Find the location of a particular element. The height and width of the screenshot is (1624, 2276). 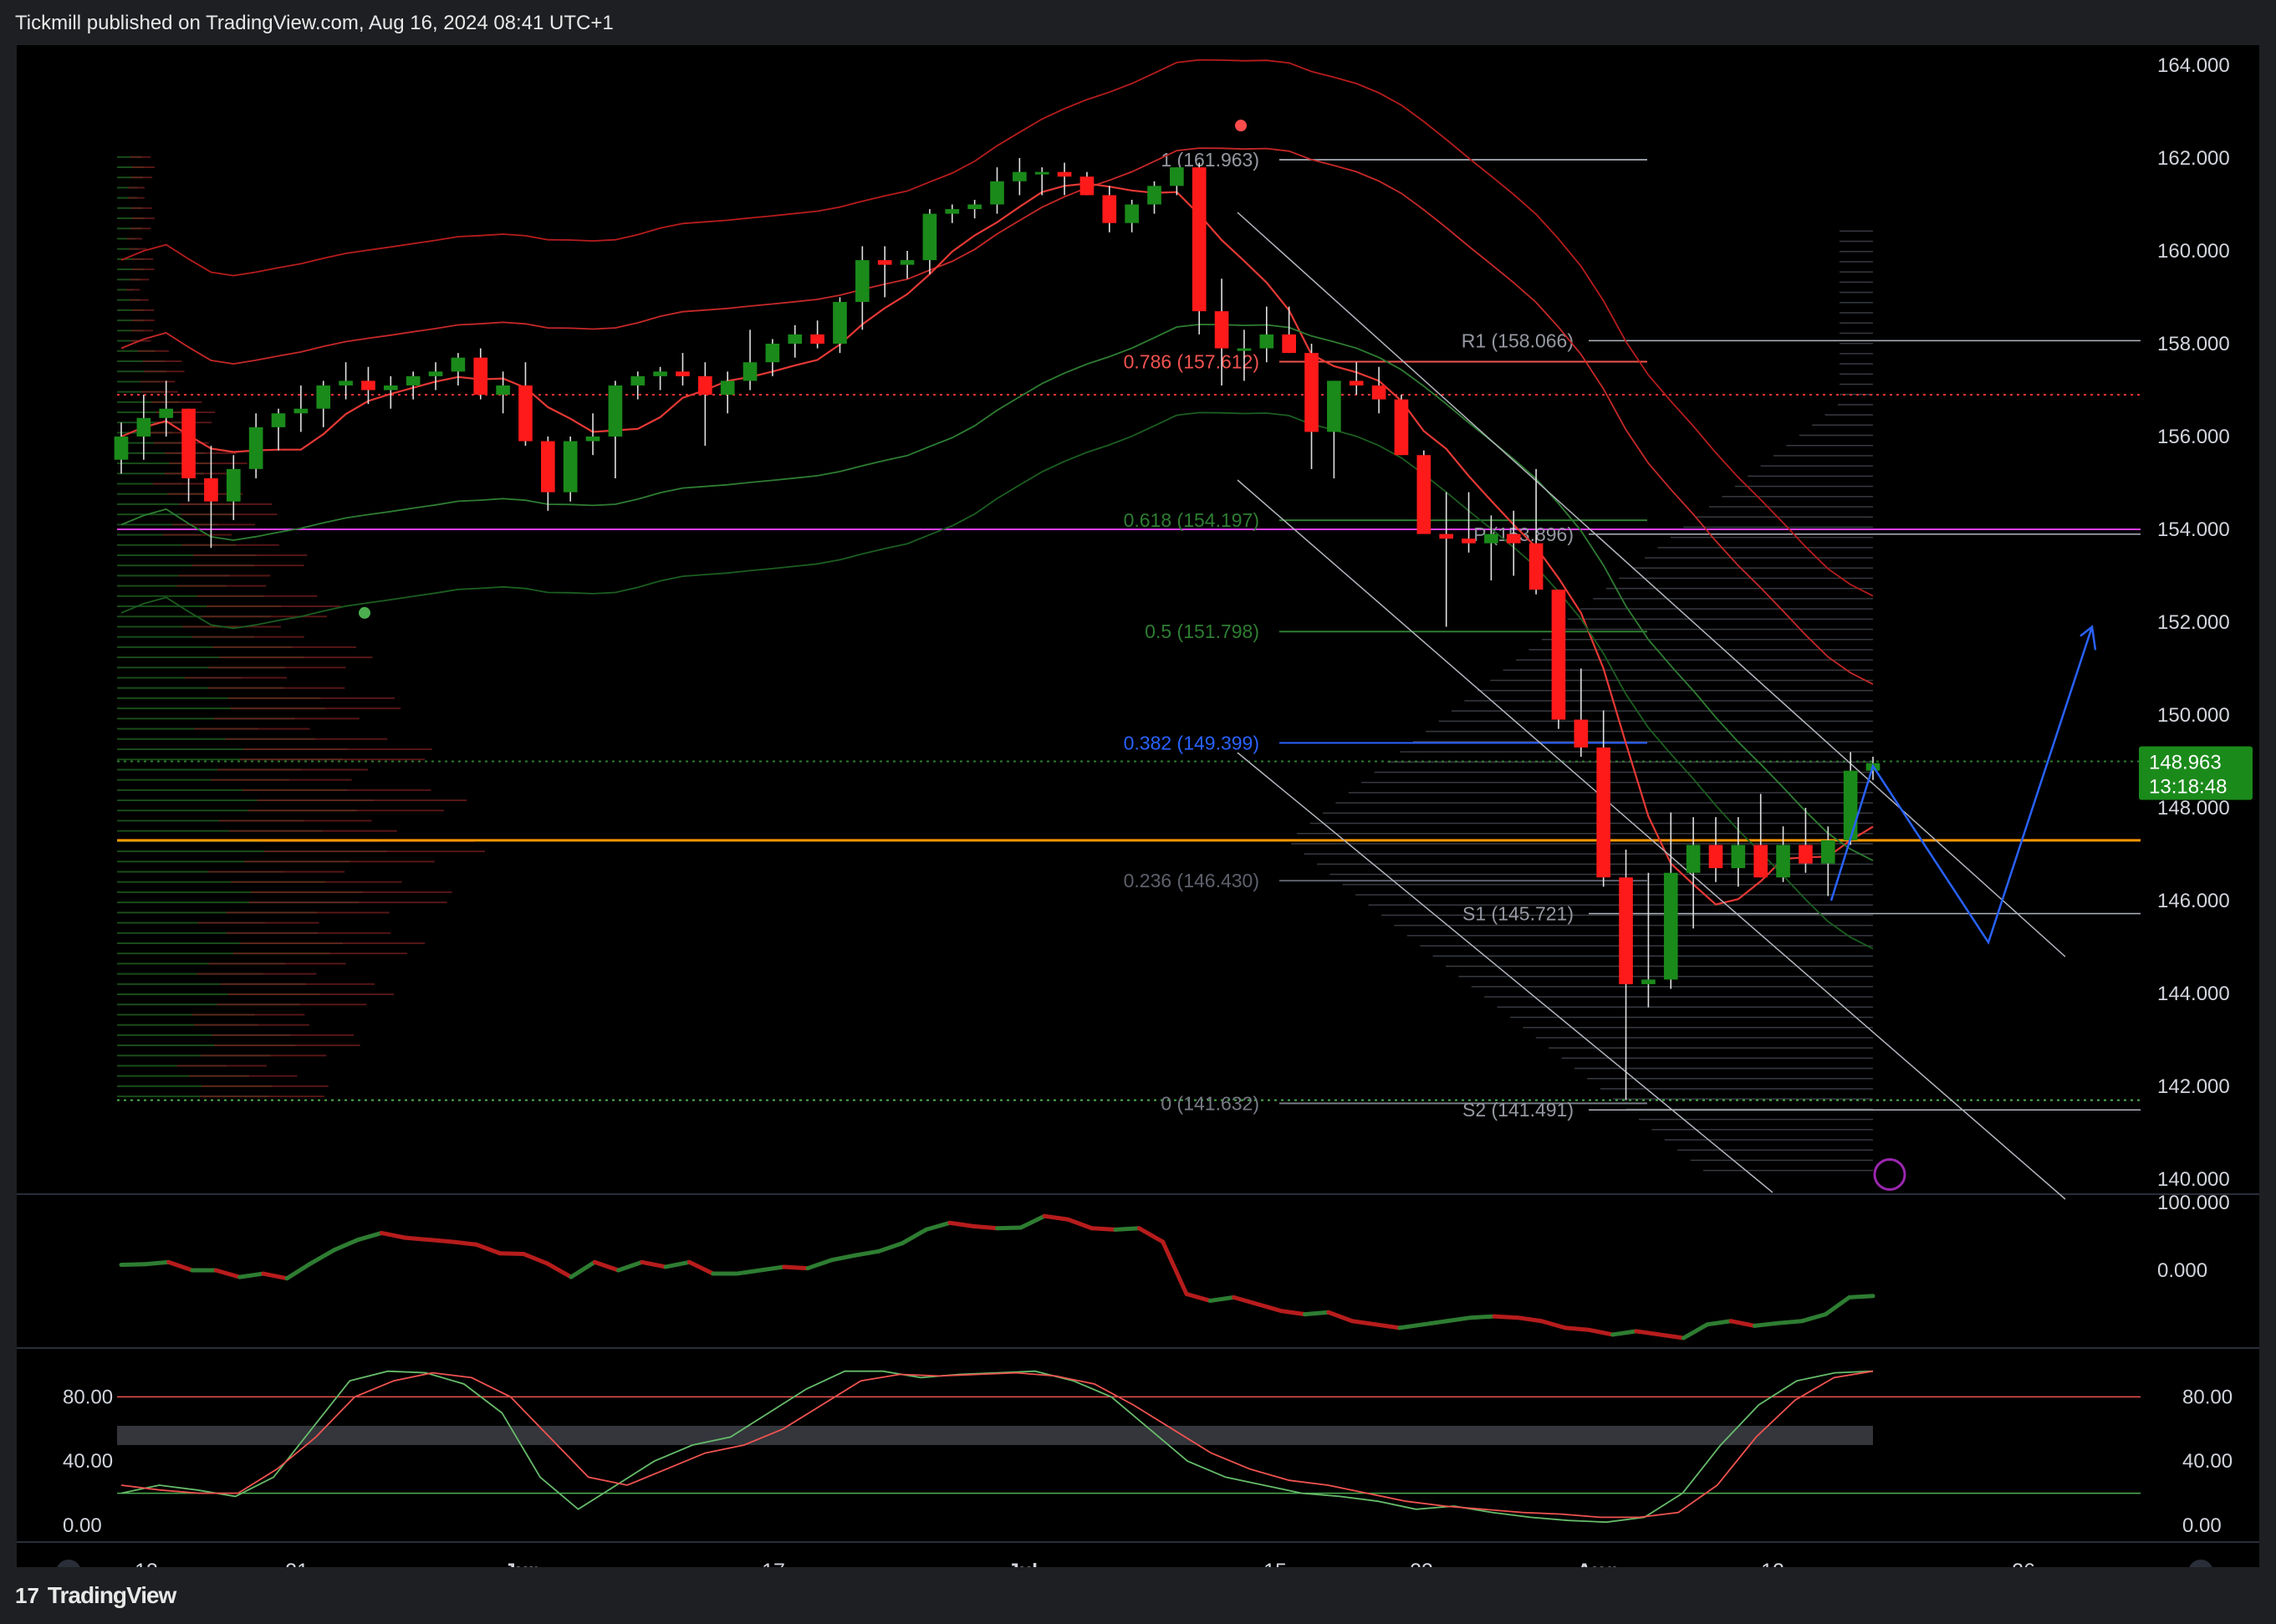

time-axis-tick: 26 is located at coordinates (2024, 1563).